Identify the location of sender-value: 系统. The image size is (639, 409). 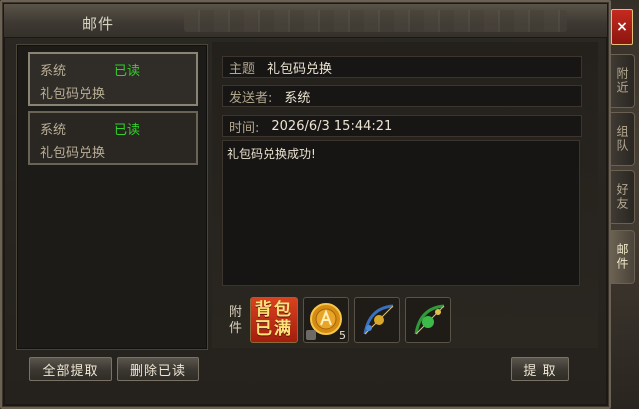
(297, 98).